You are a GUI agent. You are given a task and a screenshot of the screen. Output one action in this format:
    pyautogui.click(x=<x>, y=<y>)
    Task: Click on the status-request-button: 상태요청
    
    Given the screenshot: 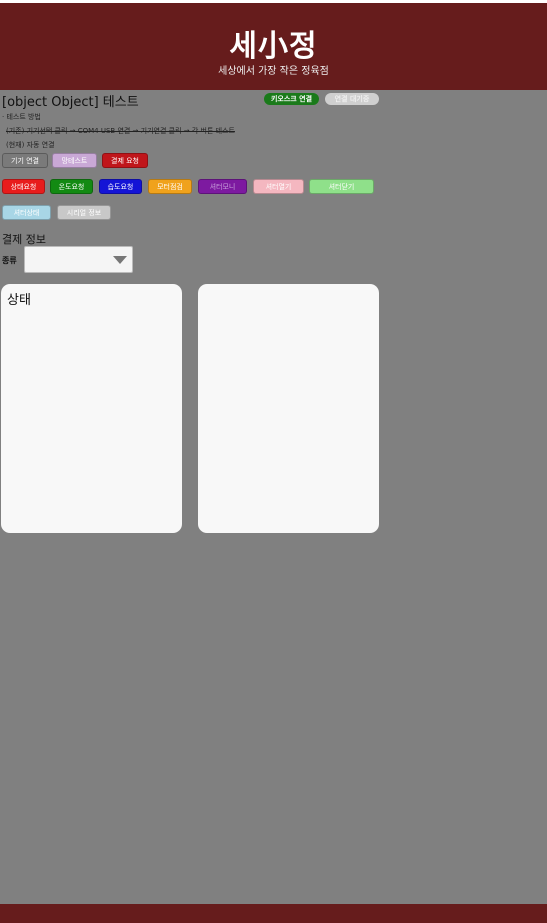 What is the action you would take?
    pyautogui.click(x=23, y=186)
    